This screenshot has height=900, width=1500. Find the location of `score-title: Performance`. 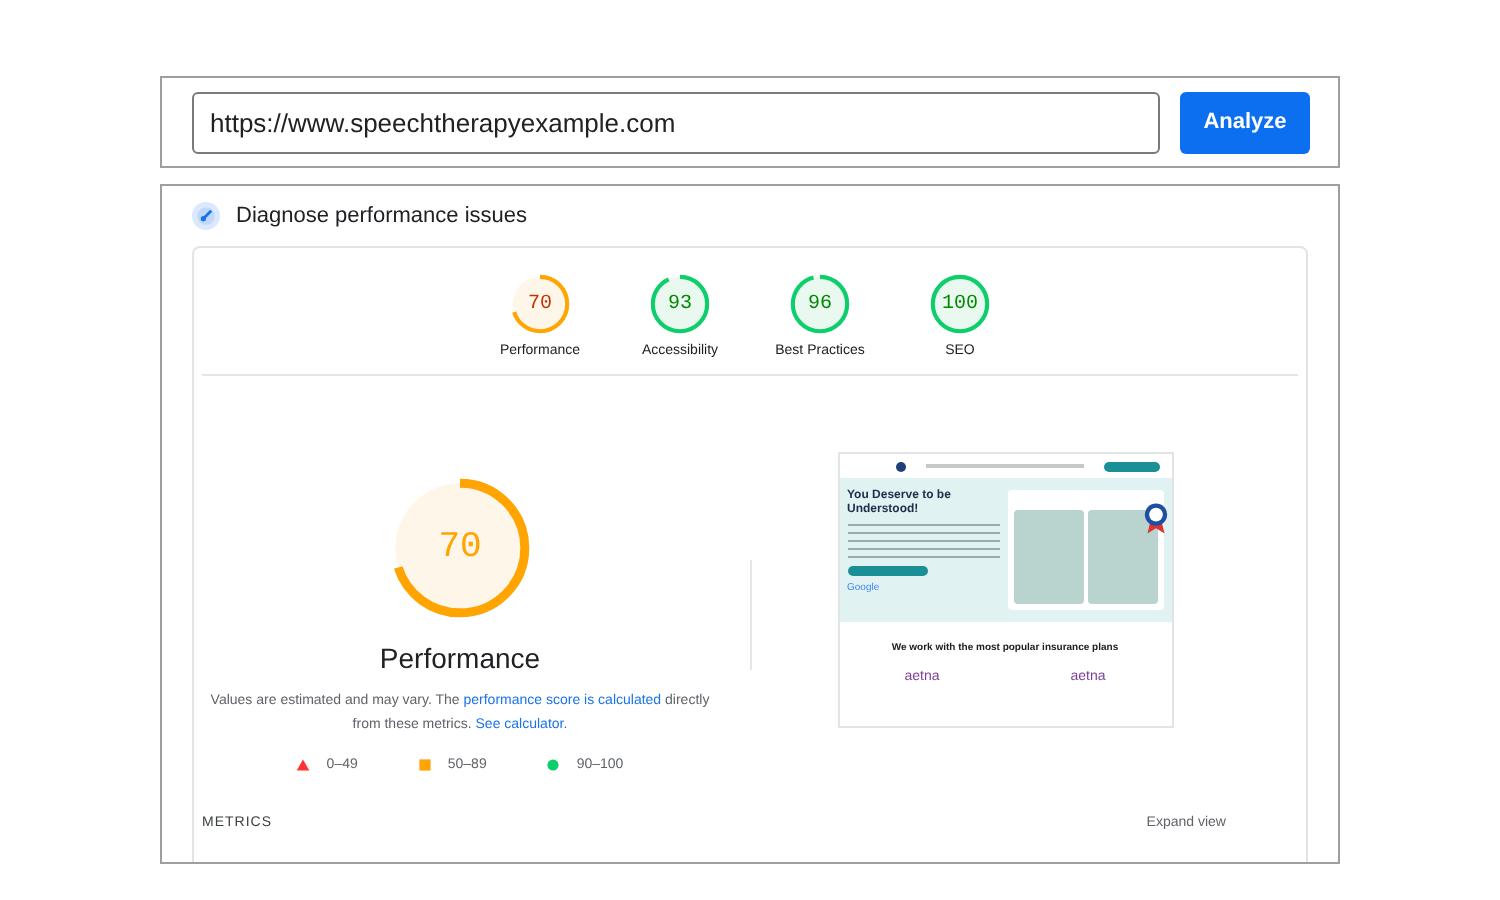

score-title: Performance is located at coordinates (460, 658).